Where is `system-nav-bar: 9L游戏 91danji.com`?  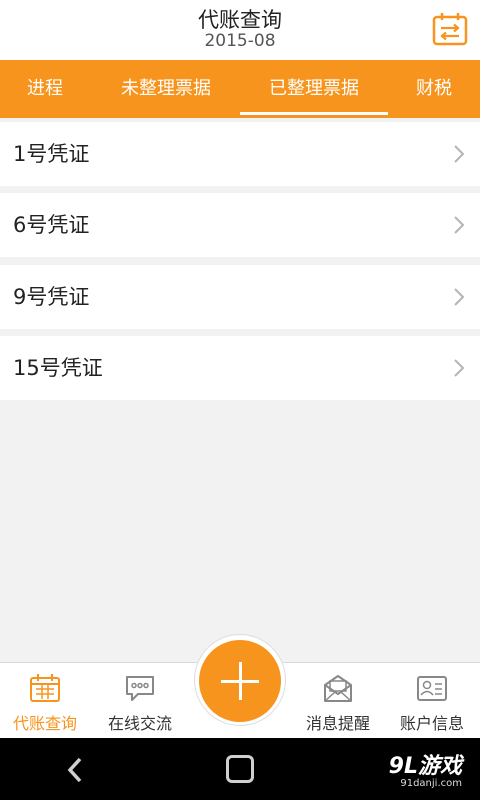 system-nav-bar: 9L游戏 91danji.com is located at coordinates (240, 769).